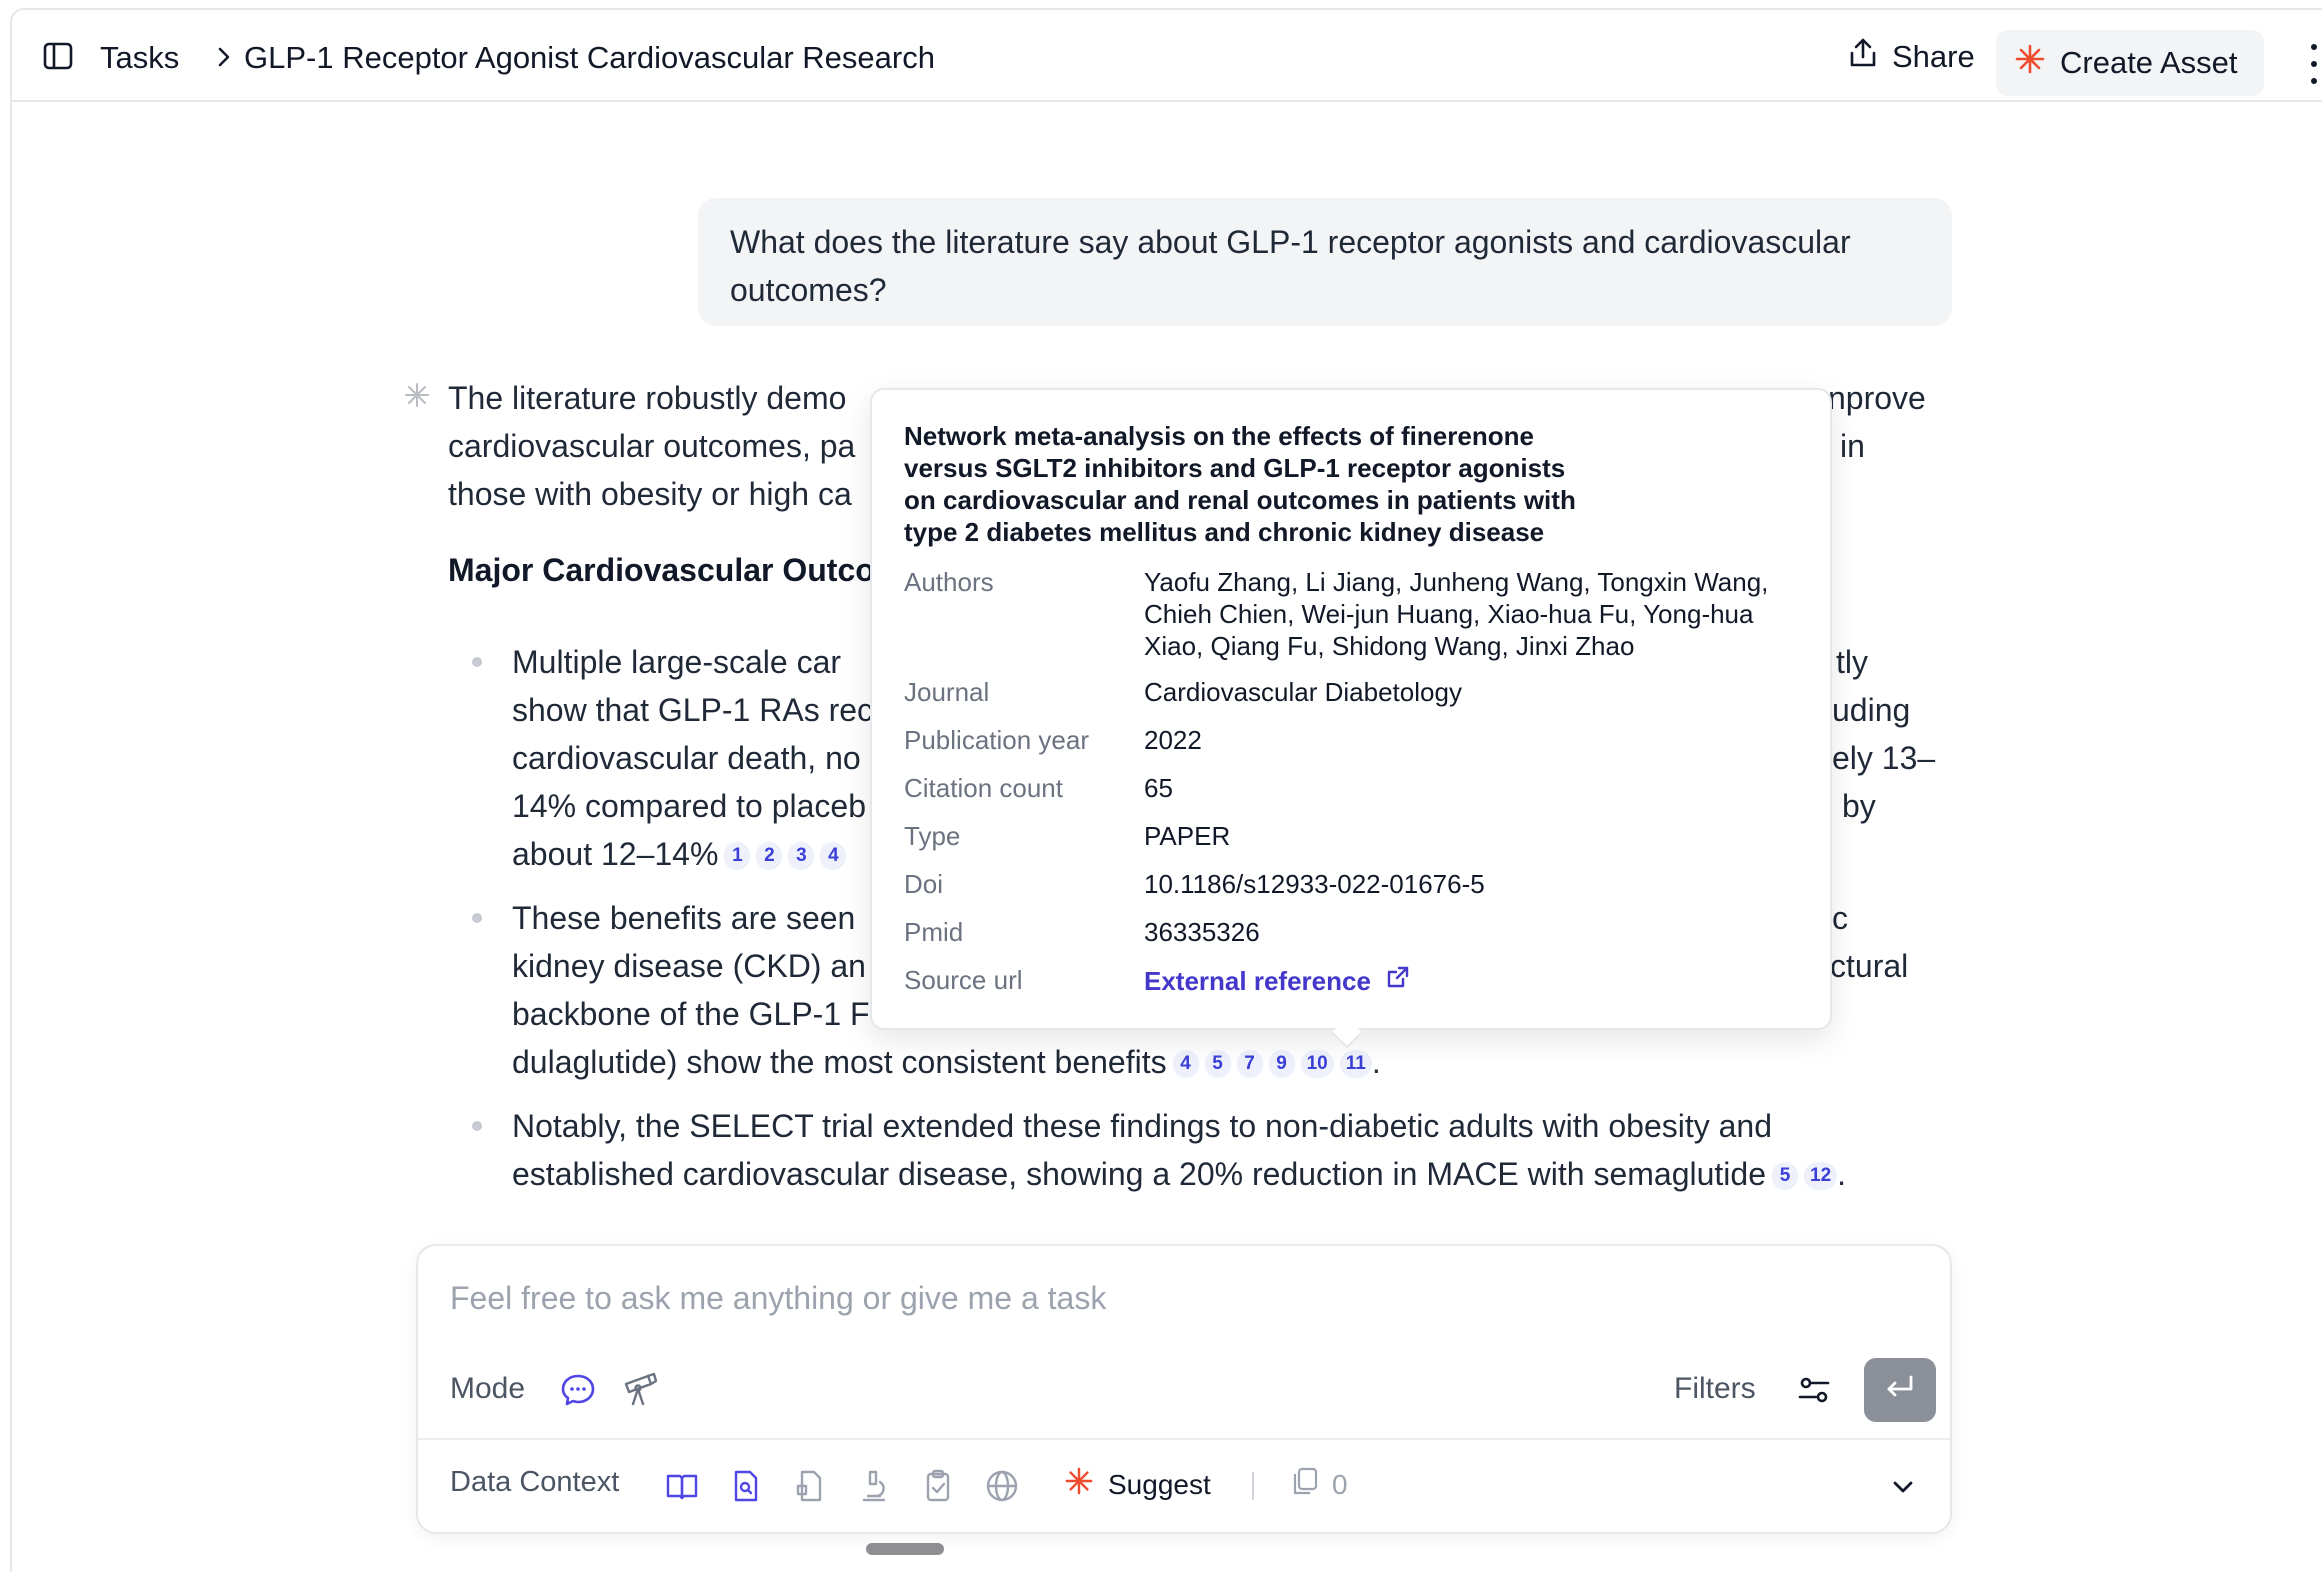 The height and width of the screenshot is (1572, 2322). What do you see at coordinates (578, 1390) in the screenshot?
I see `chat-mode-icon` at bounding box center [578, 1390].